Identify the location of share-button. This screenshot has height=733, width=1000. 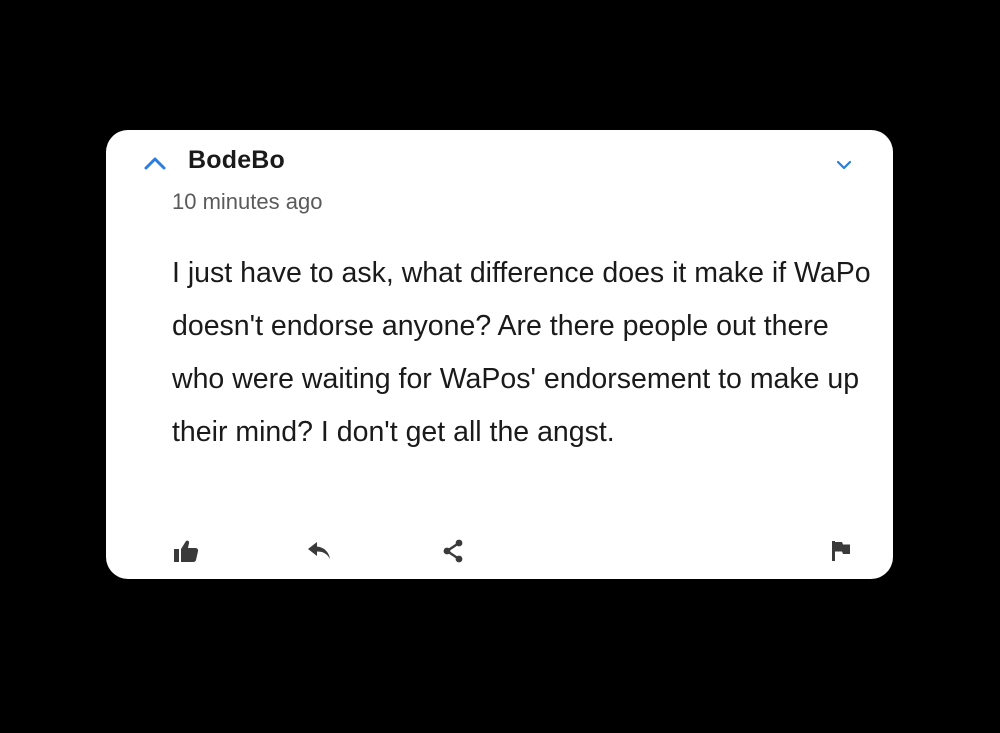
(453, 551).